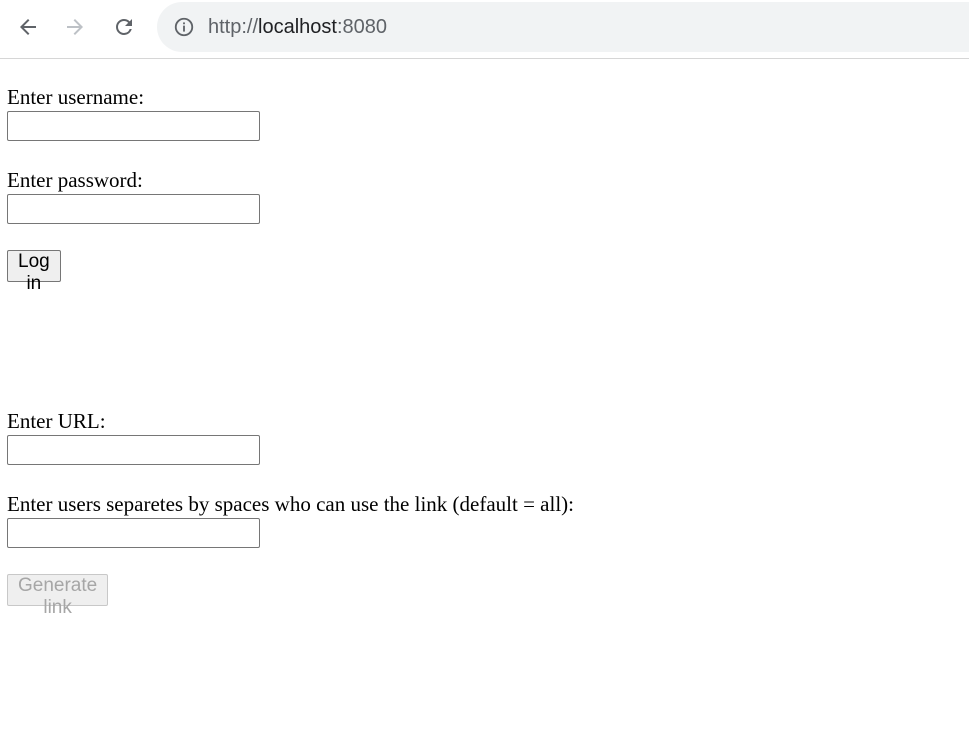 Image resolution: width=969 pixels, height=730 pixels. I want to click on back-button, so click(28, 27).